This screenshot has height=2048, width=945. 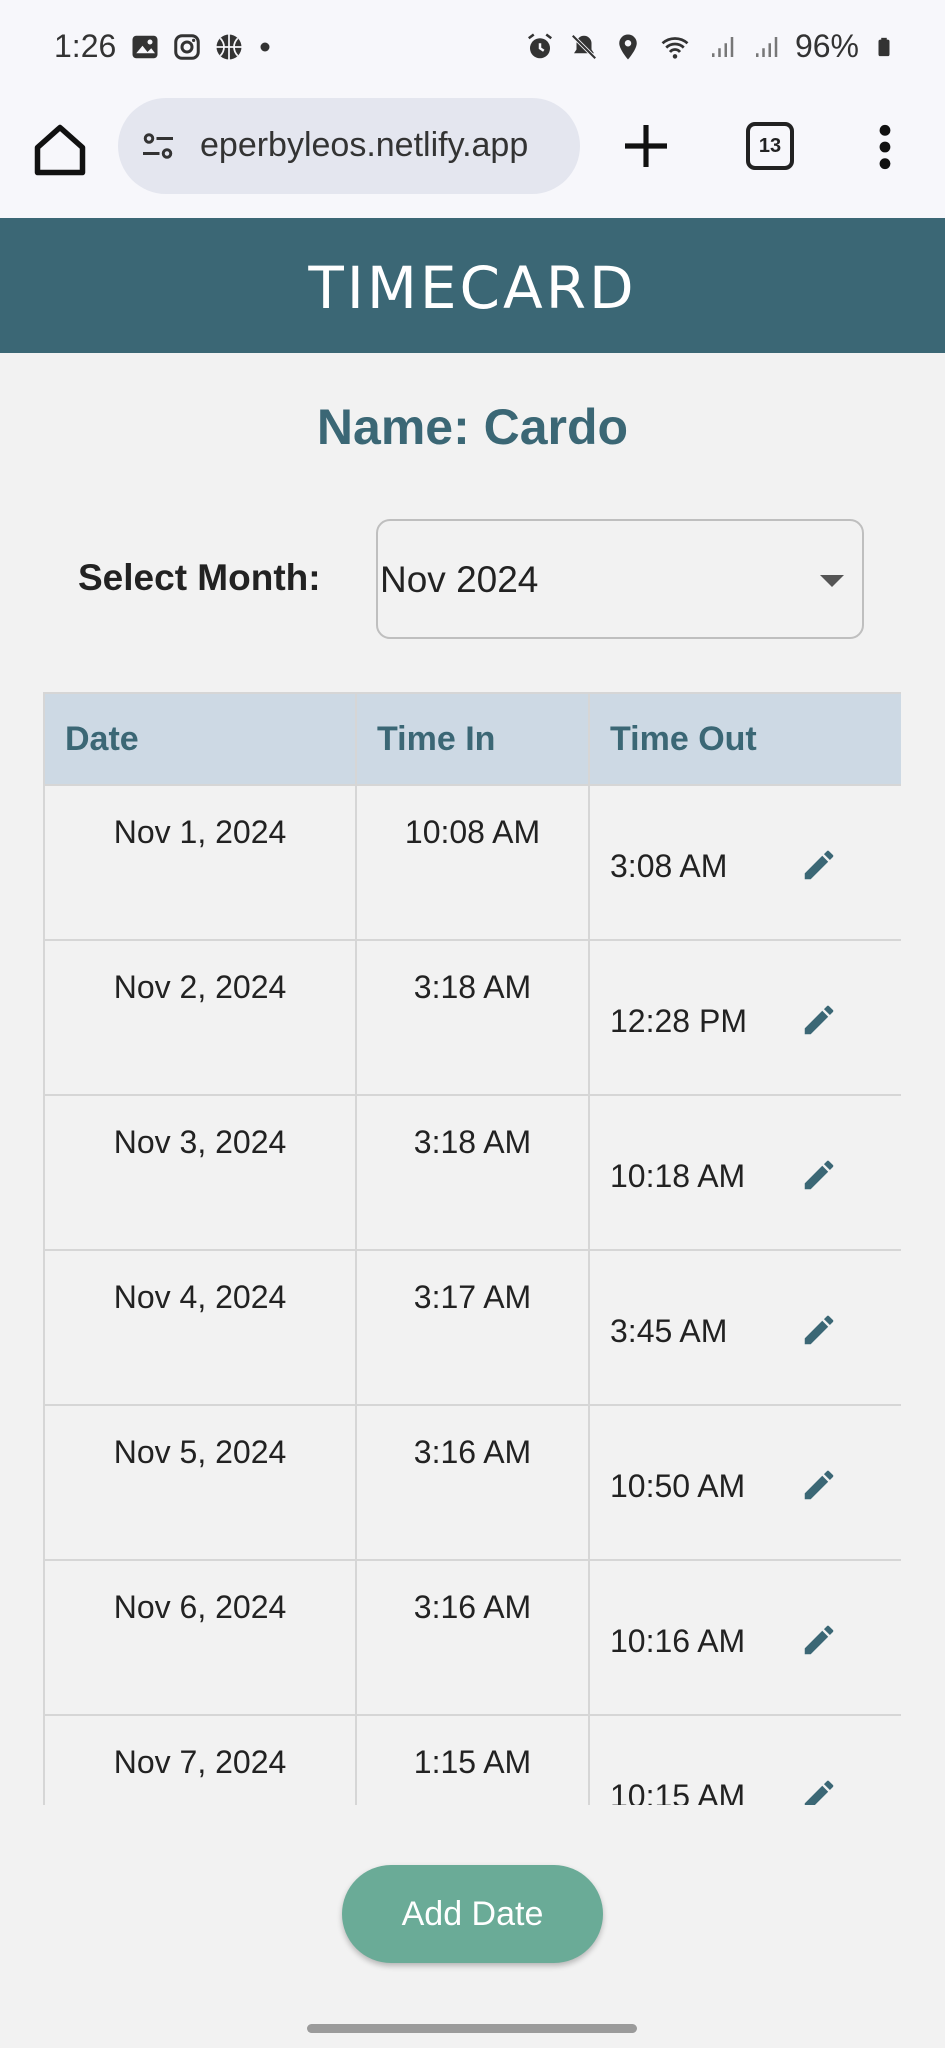 What do you see at coordinates (678, 1021) in the screenshot?
I see `time-out-value: 12:28 PM` at bounding box center [678, 1021].